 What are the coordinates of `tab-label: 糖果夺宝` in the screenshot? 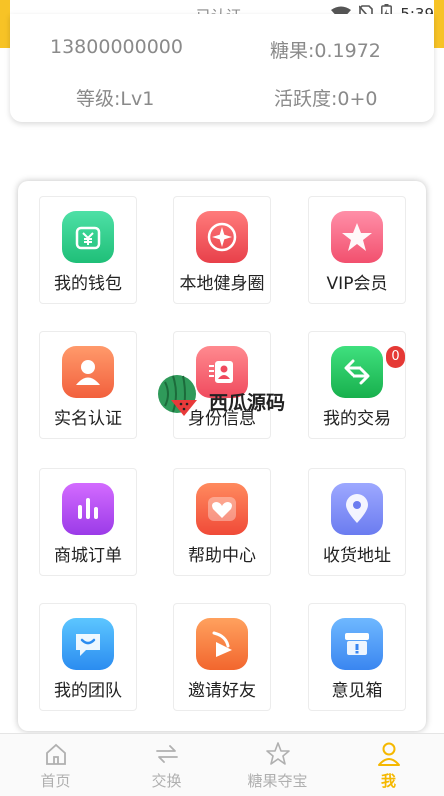 It's located at (277, 781).